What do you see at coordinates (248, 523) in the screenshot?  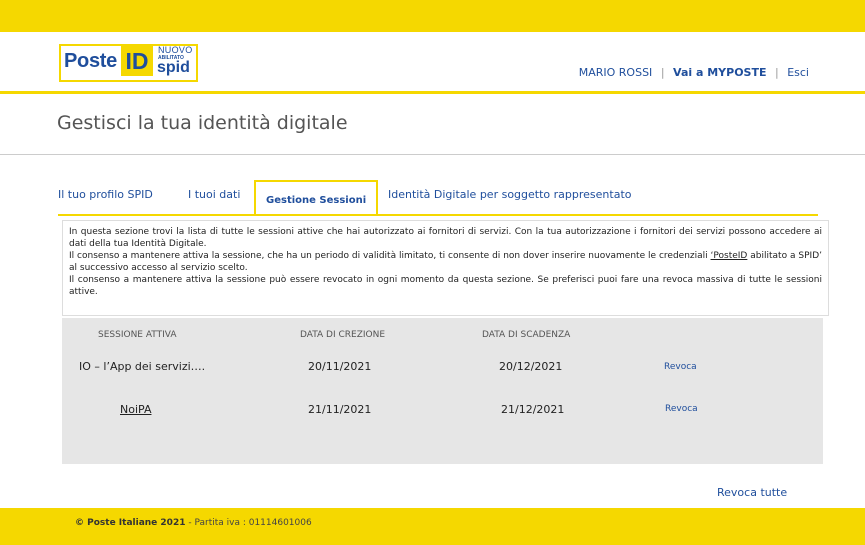 I see `footer-vat: - Partita iva : 01114601006` at bounding box center [248, 523].